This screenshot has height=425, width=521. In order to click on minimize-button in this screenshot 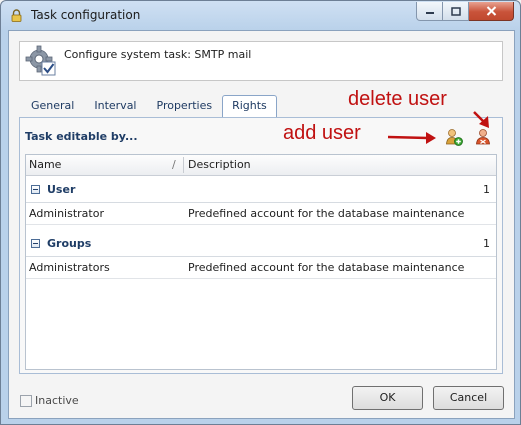, I will do `click(429, 11)`.